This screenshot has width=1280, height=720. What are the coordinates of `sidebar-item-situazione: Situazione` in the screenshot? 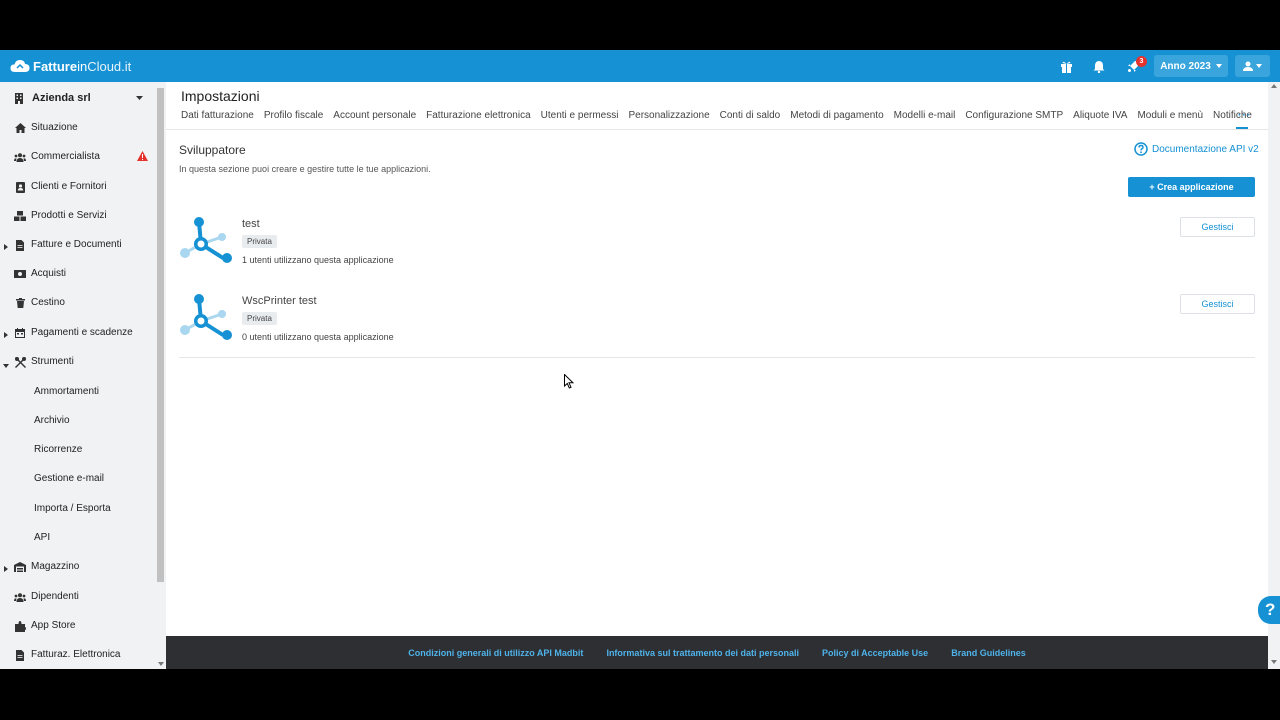 It's located at (77, 128).